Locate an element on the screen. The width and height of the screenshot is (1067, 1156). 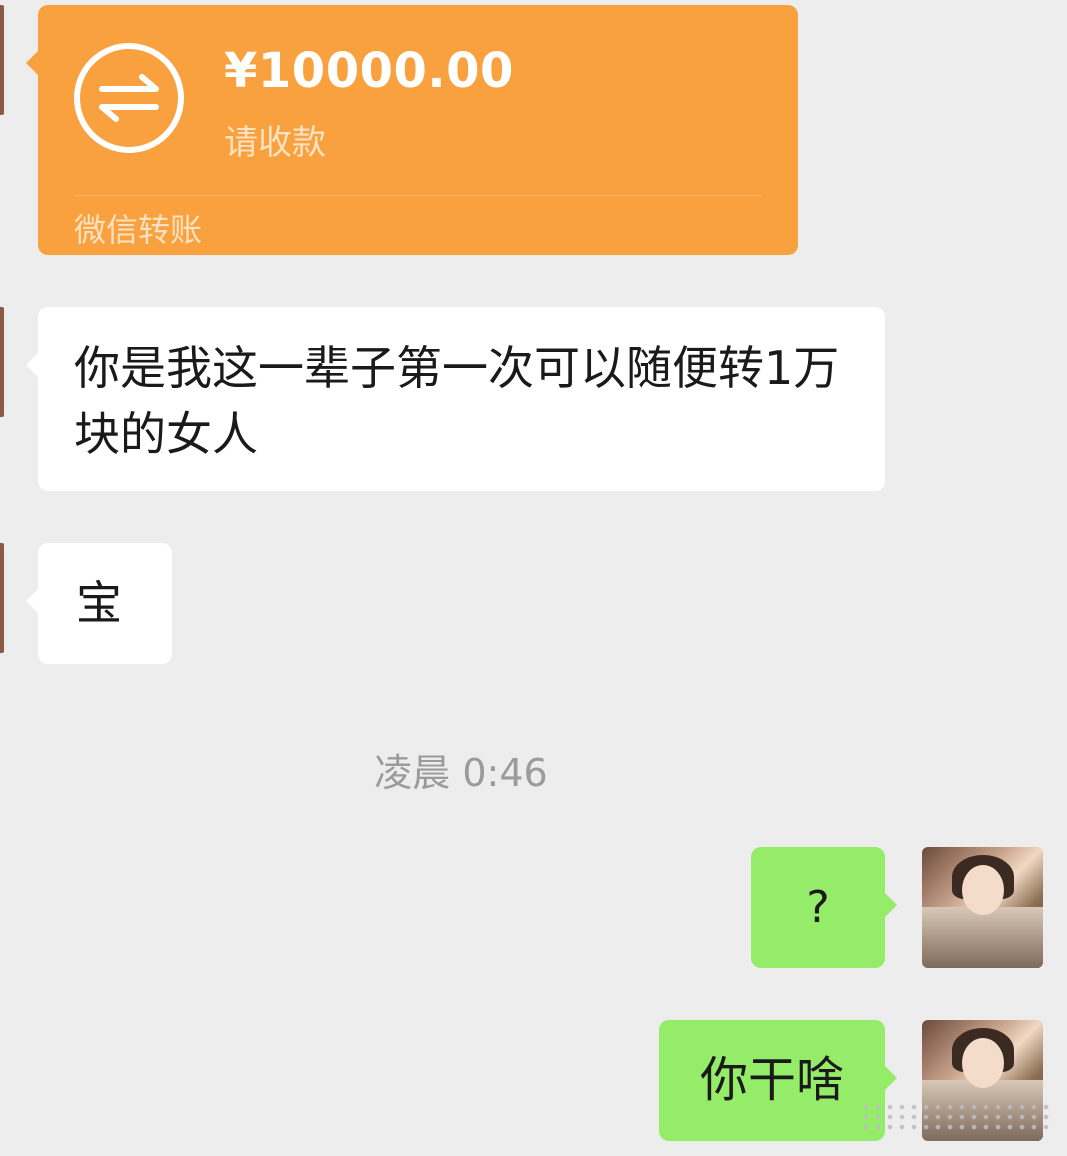
message-text: ? is located at coordinates (818, 907).